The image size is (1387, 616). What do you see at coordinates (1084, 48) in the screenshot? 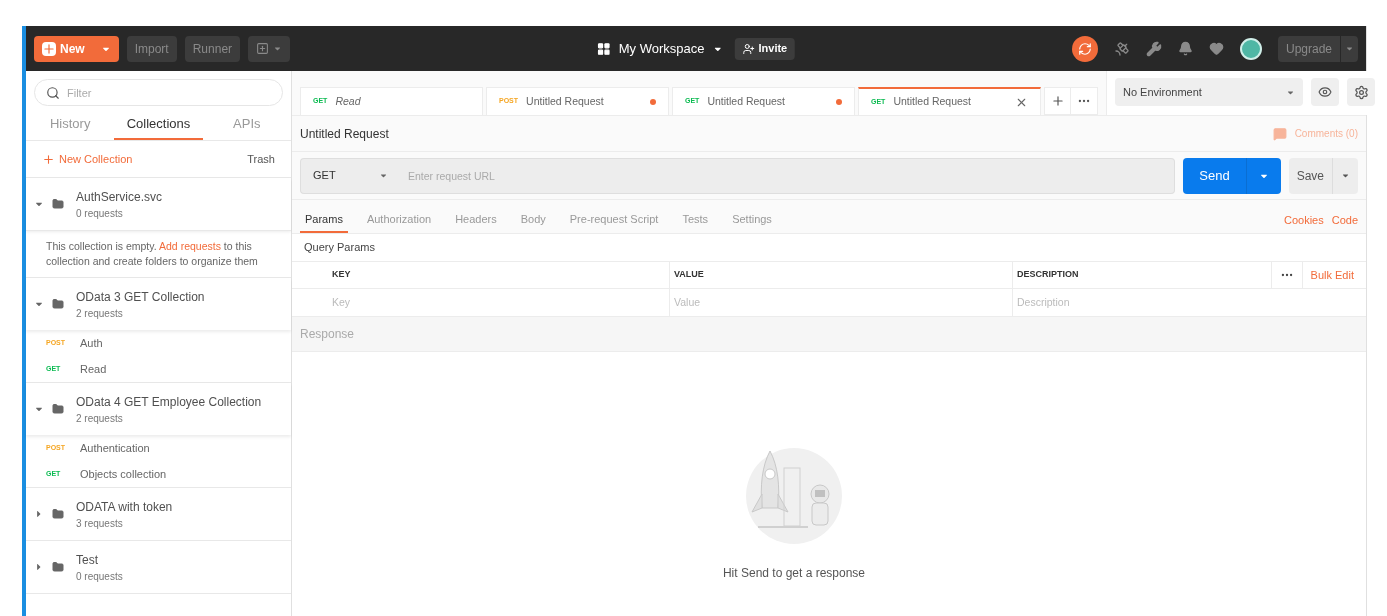
I see `sync-icon` at bounding box center [1084, 48].